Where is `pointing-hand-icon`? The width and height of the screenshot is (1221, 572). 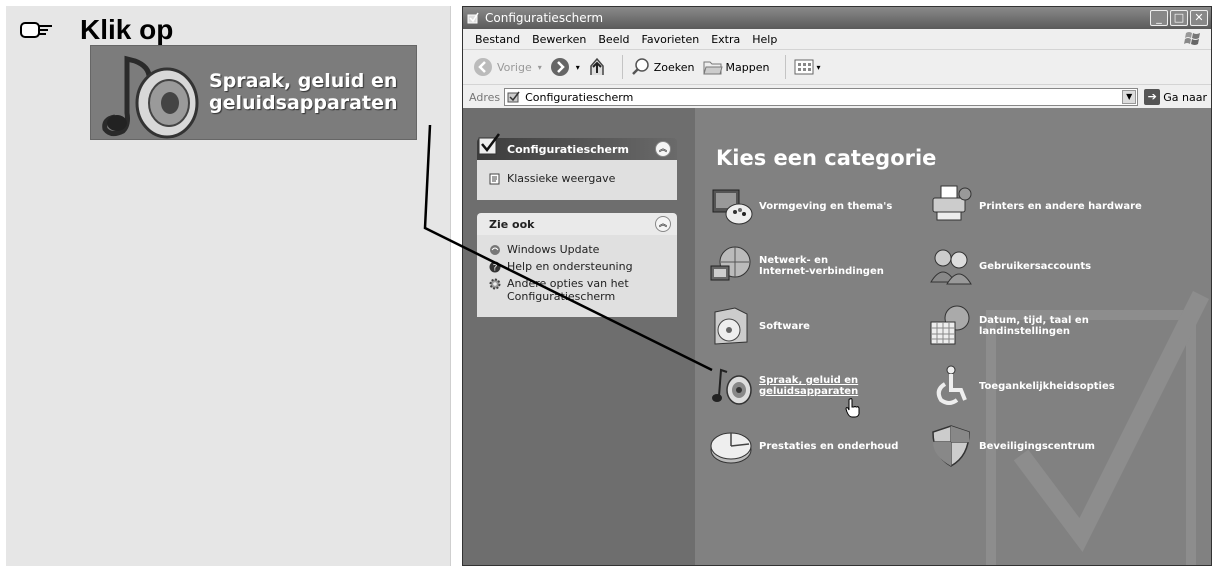
pointing-hand-icon is located at coordinates (36, 30).